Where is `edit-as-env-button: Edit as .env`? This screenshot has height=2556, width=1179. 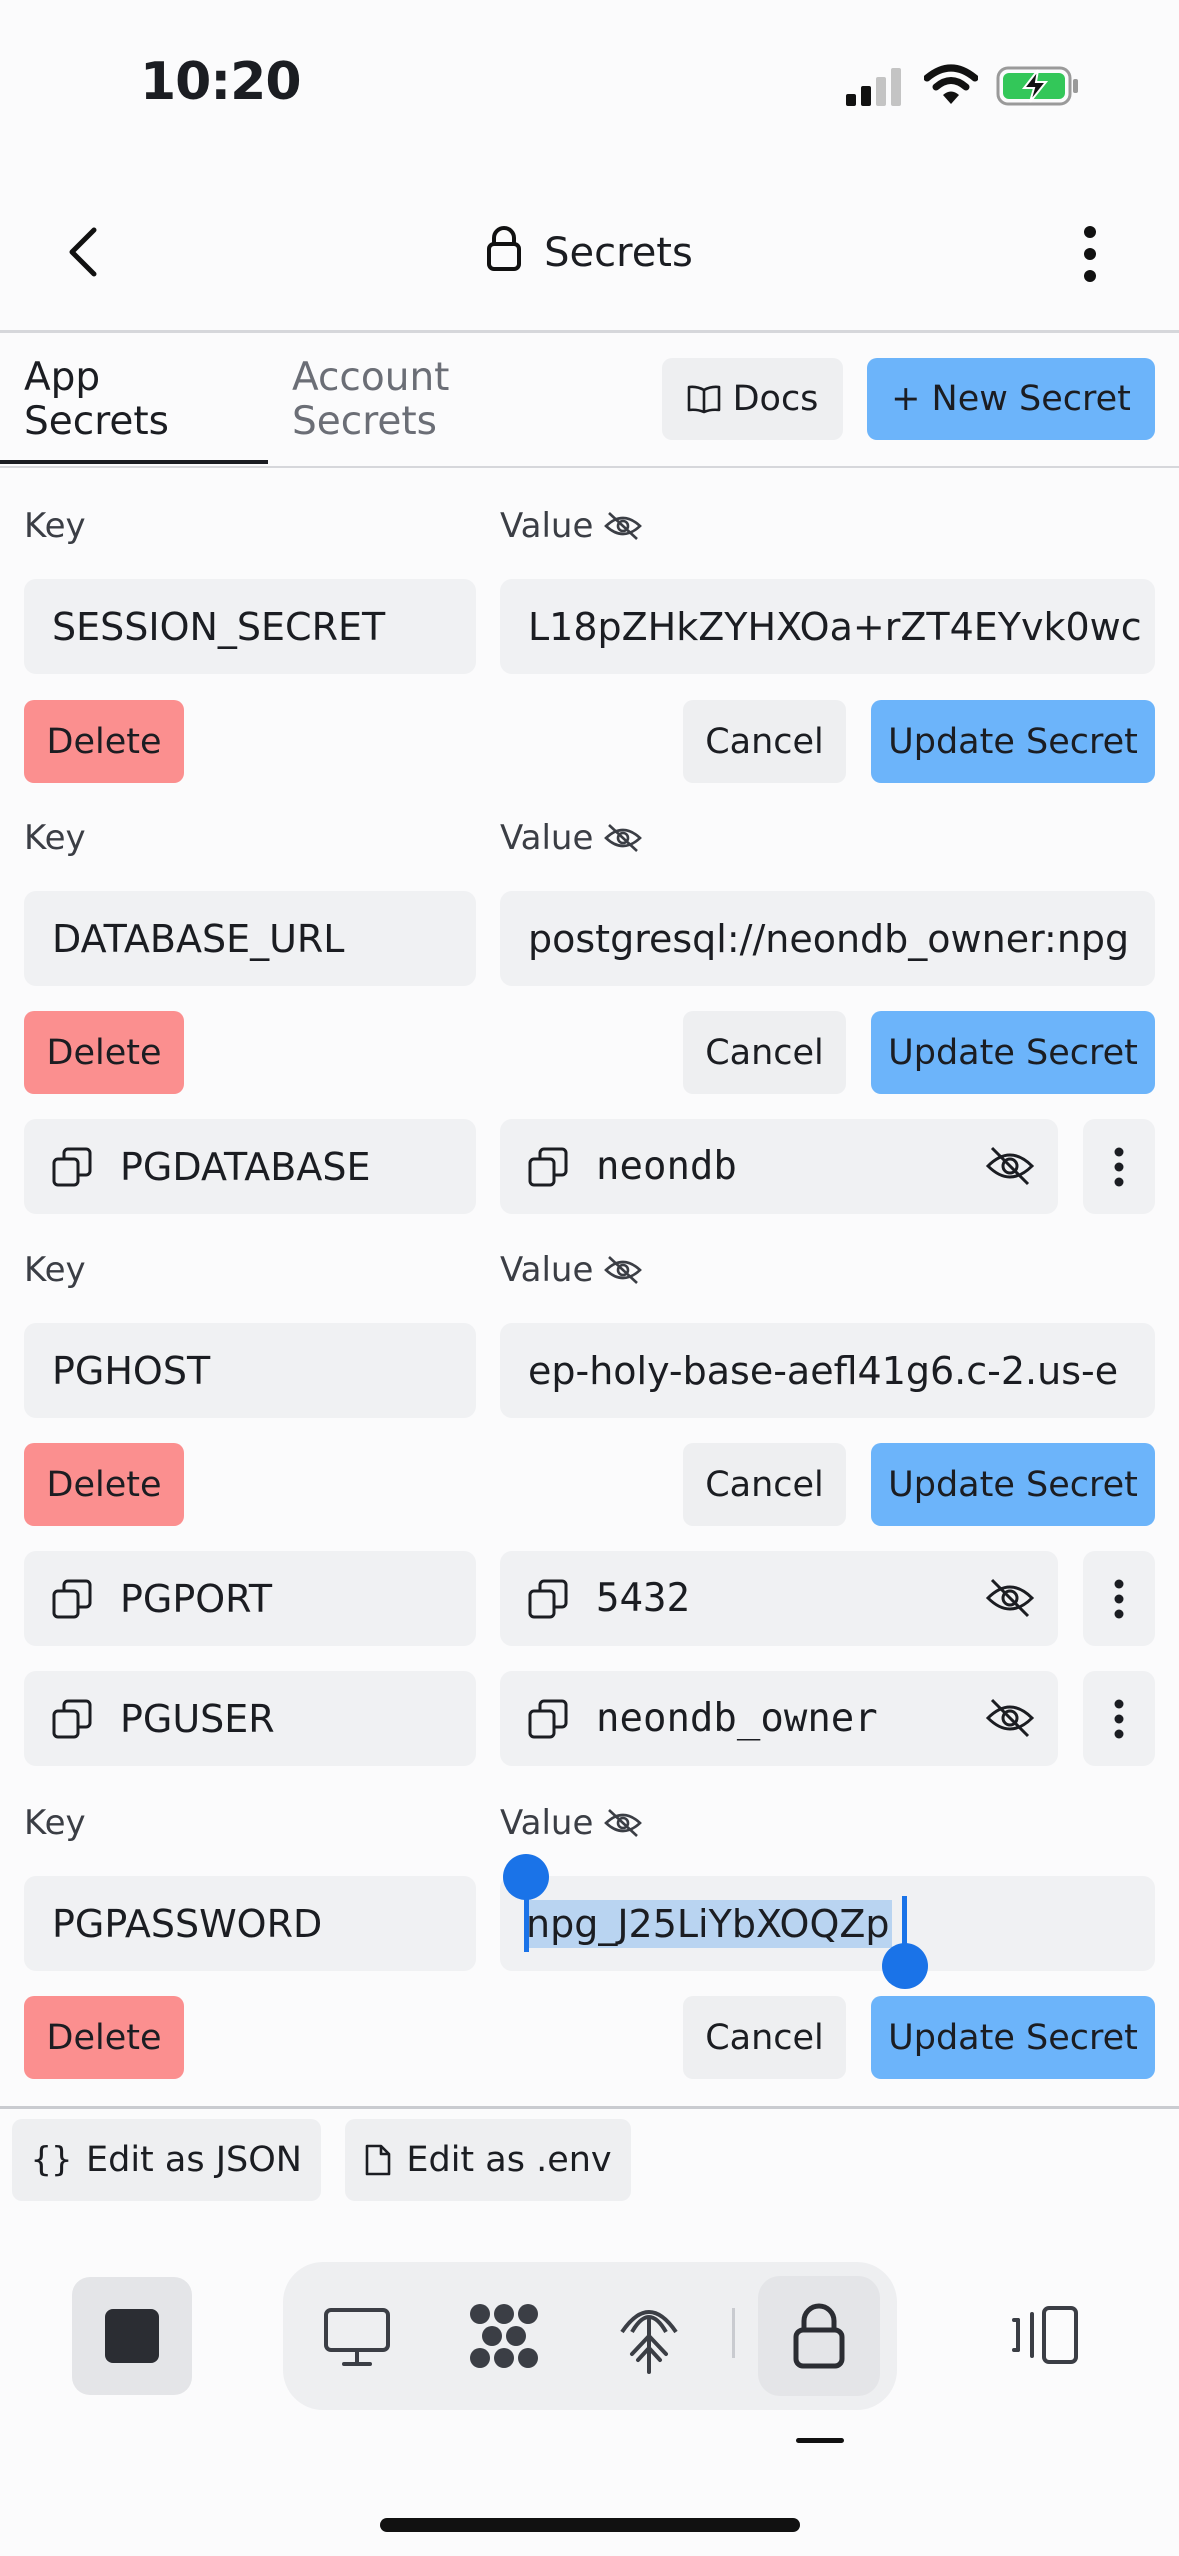
edit-as-env-button: Edit as .env is located at coordinates (488, 2160).